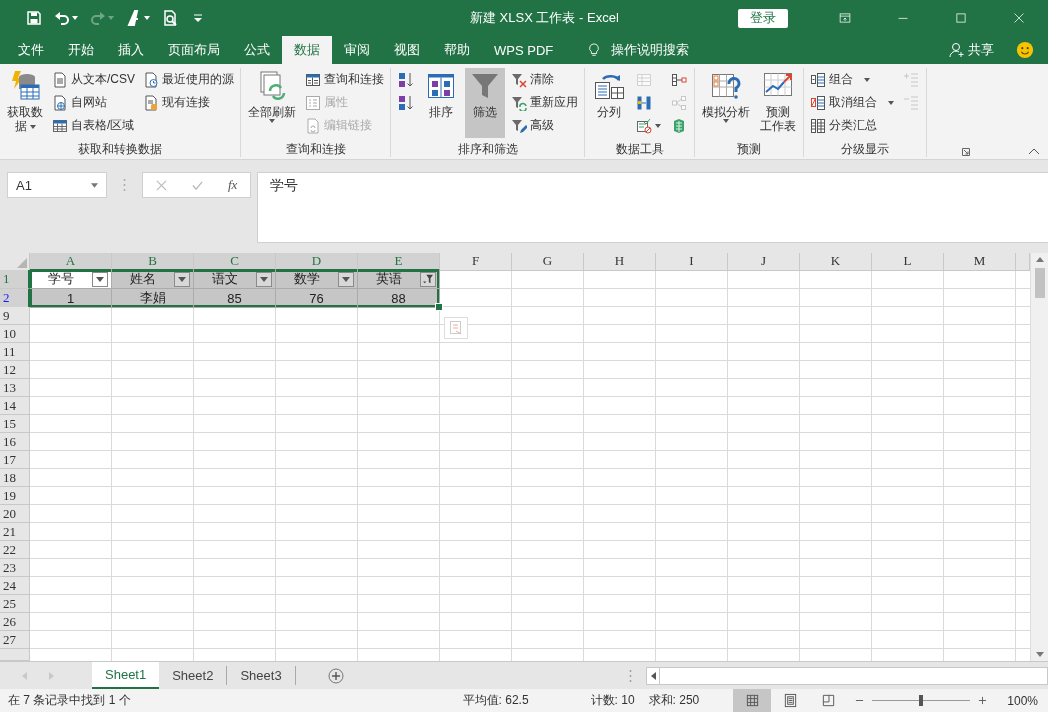 The image size is (1048, 712). Describe the element at coordinates (15, 424) in the screenshot. I see `row-header: 15` at that location.